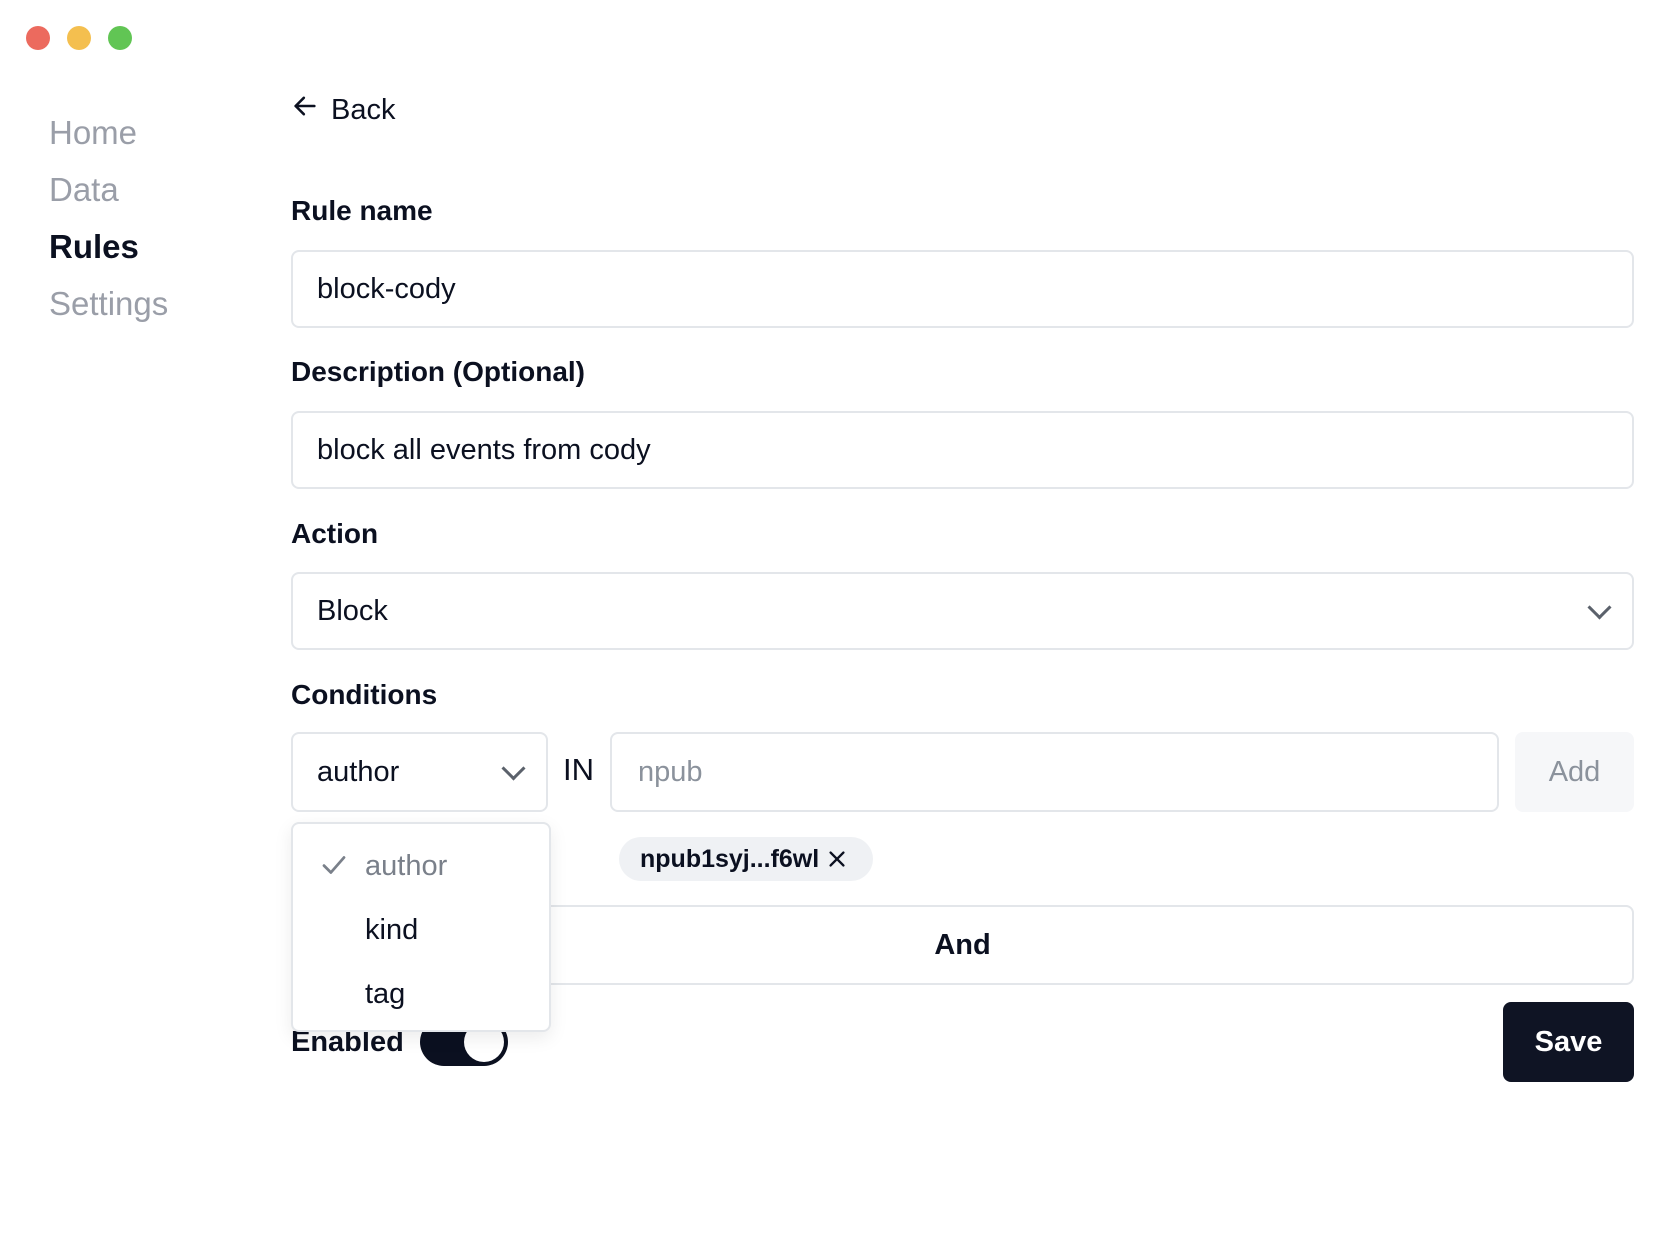 This screenshot has height=1260, width=1680. I want to click on description-field, so click(962, 450).